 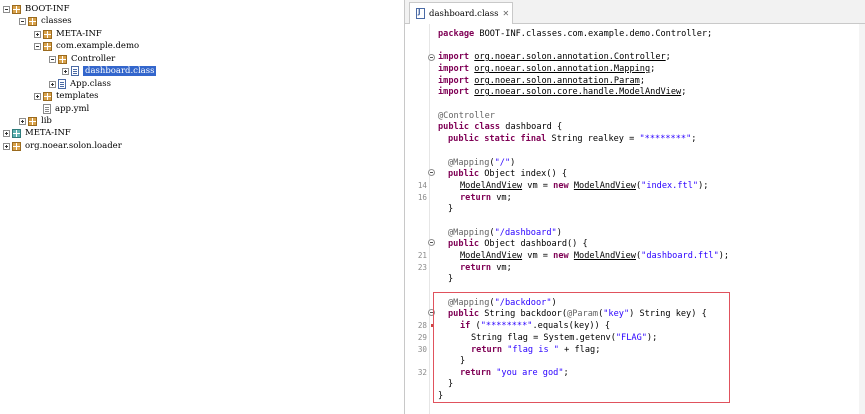 I want to click on tab-dashboard-class: dashboard.class ✕, so click(x=461, y=13).